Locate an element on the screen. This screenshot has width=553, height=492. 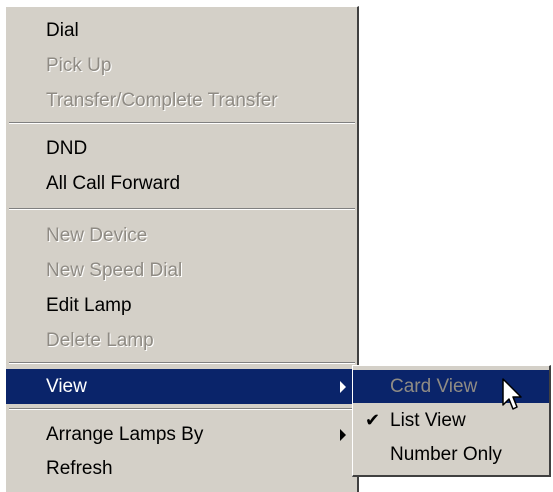
menu-item-pick-up: Pick Up is located at coordinates (182, 65).